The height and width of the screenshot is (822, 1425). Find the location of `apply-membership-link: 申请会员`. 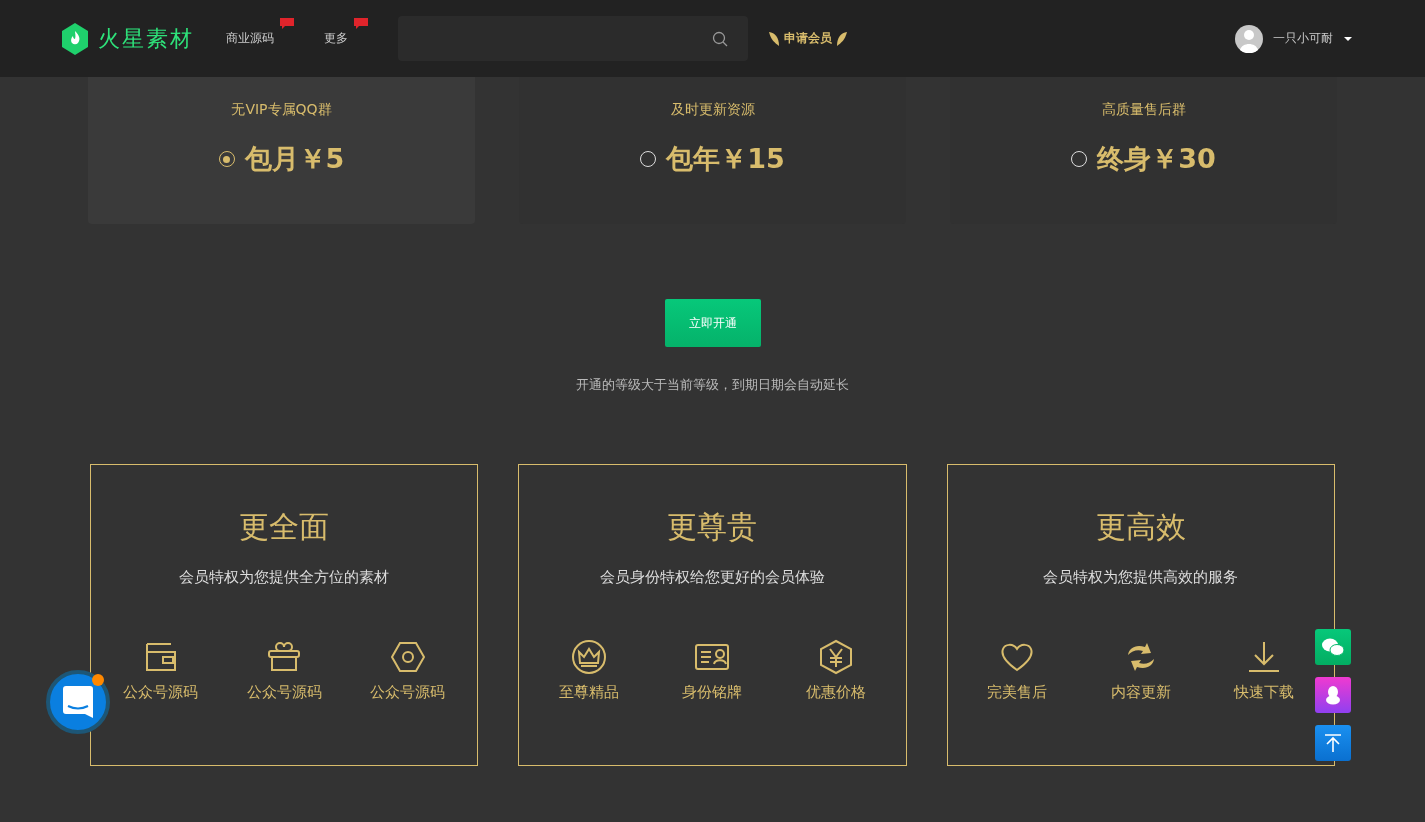

apply-membership-link: 申请会员 is located at coordinates (808, 38).